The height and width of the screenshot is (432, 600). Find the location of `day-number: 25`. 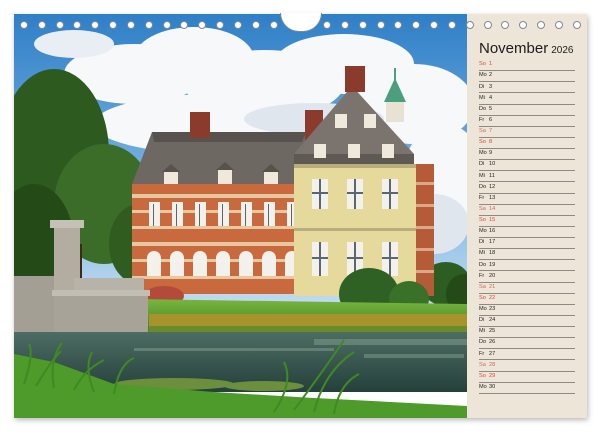

day-number: 25 is located at coordinates (492, 331).